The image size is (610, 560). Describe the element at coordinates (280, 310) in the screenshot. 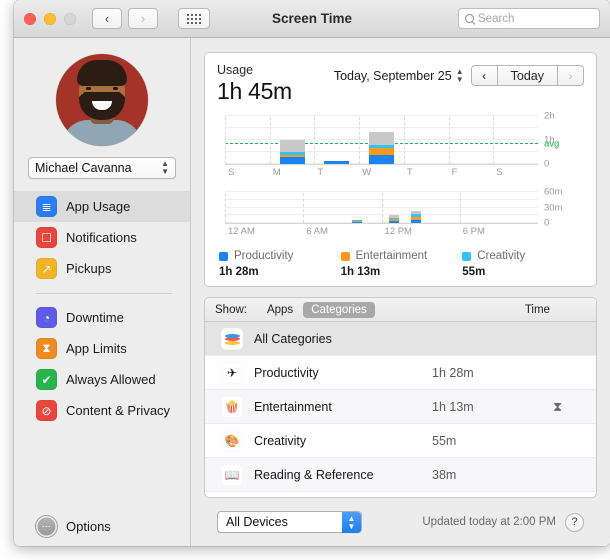

I see `tab-apps: Apps` at that location.